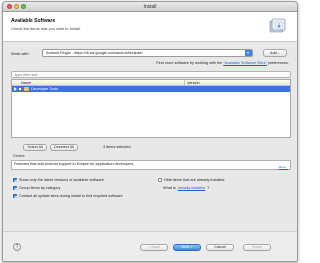 Image resolution: width=320 pixels, height=263 pixels. Describe the element at coordinates (15, 196) in the screenshot. I see `contact-sites-checkbox` at that location.